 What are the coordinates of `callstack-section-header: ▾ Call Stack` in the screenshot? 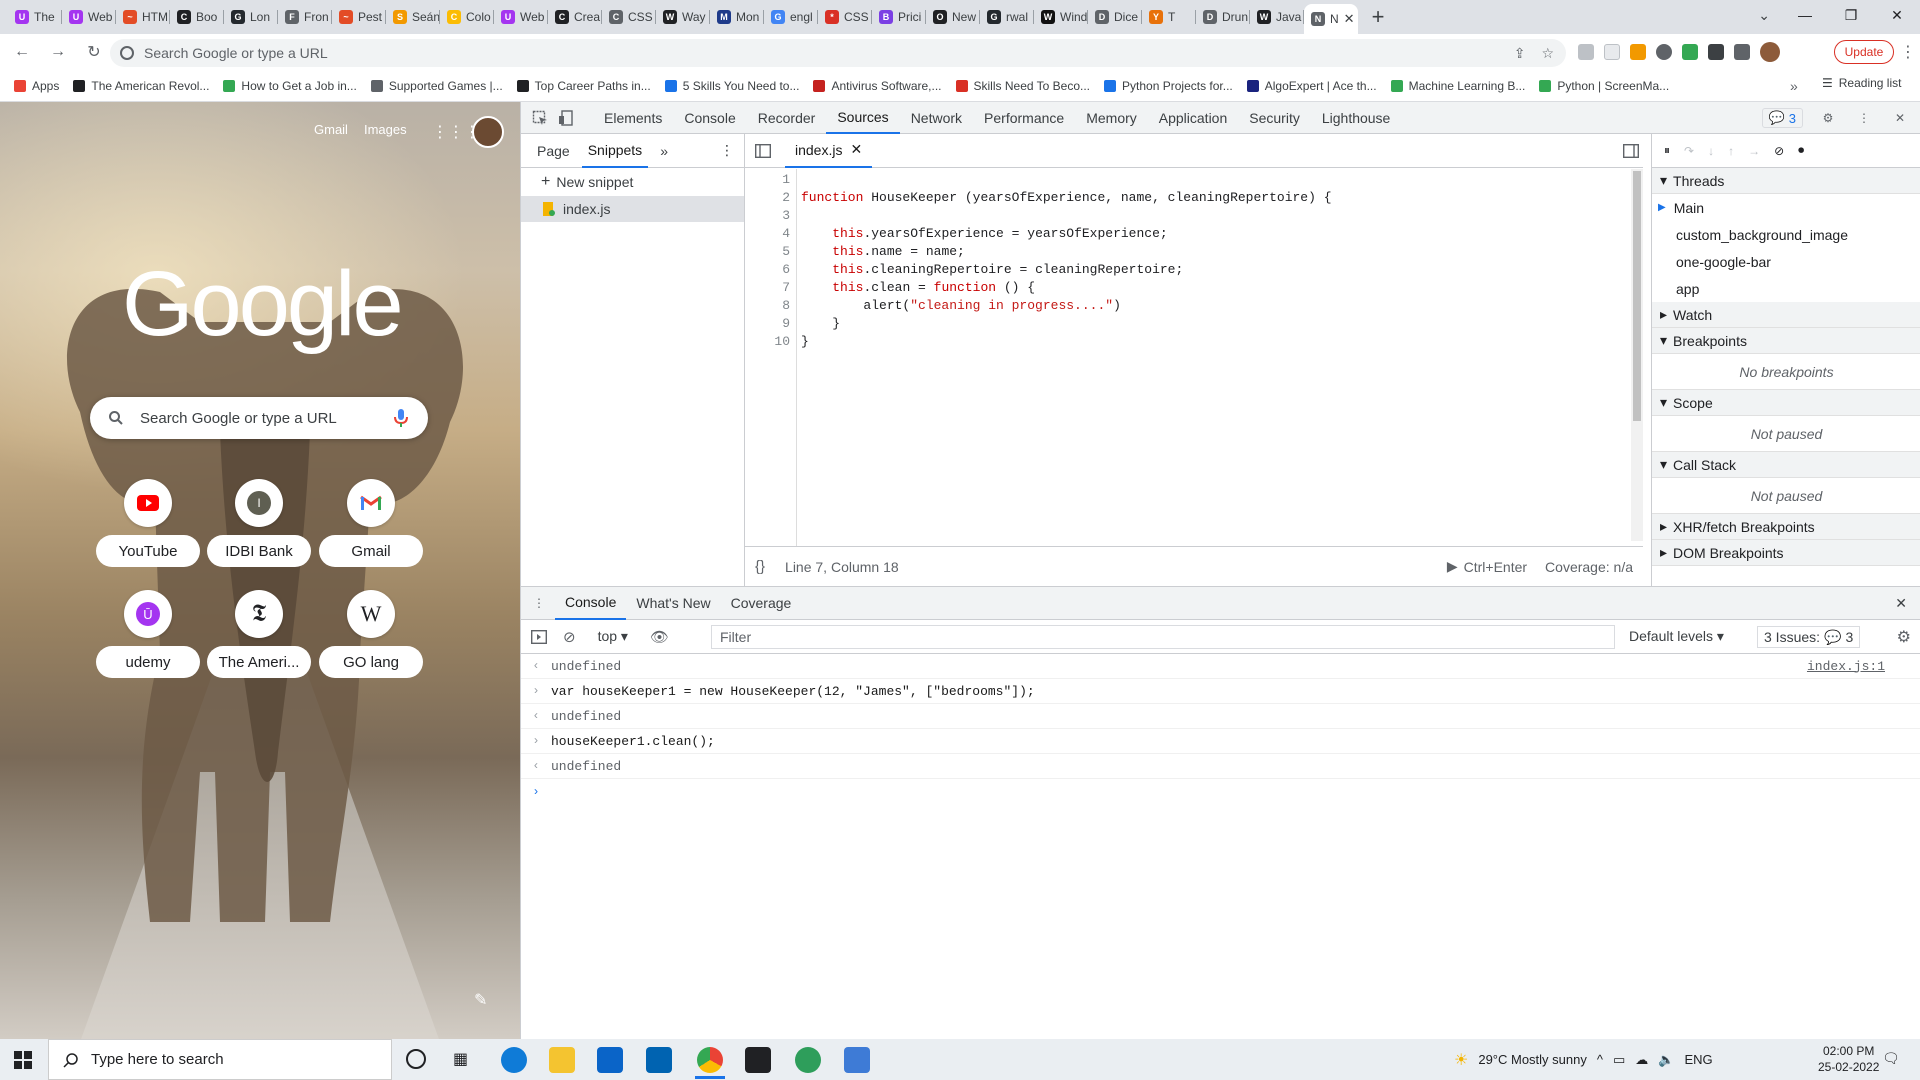 It's located at (1786, 465).